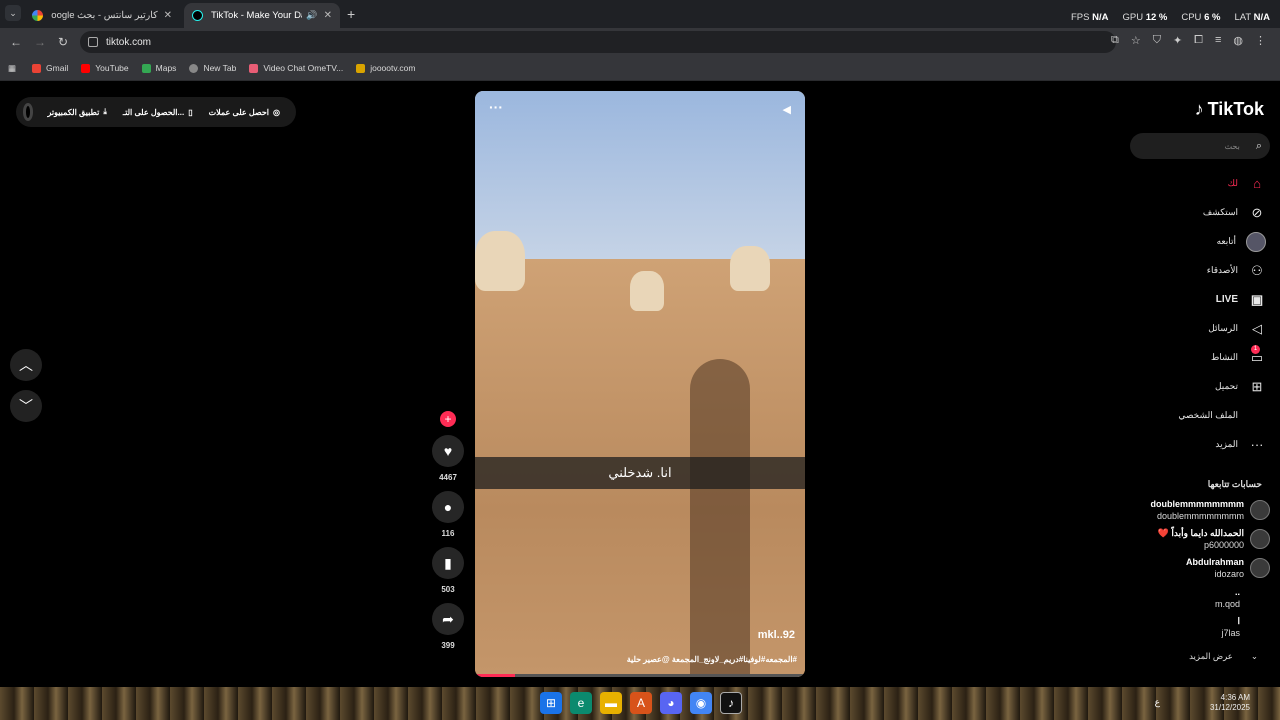  What do you see at coordinates (146, 68) in the screenshot?
I see `maps-icon` at bounding box center [146, 68].